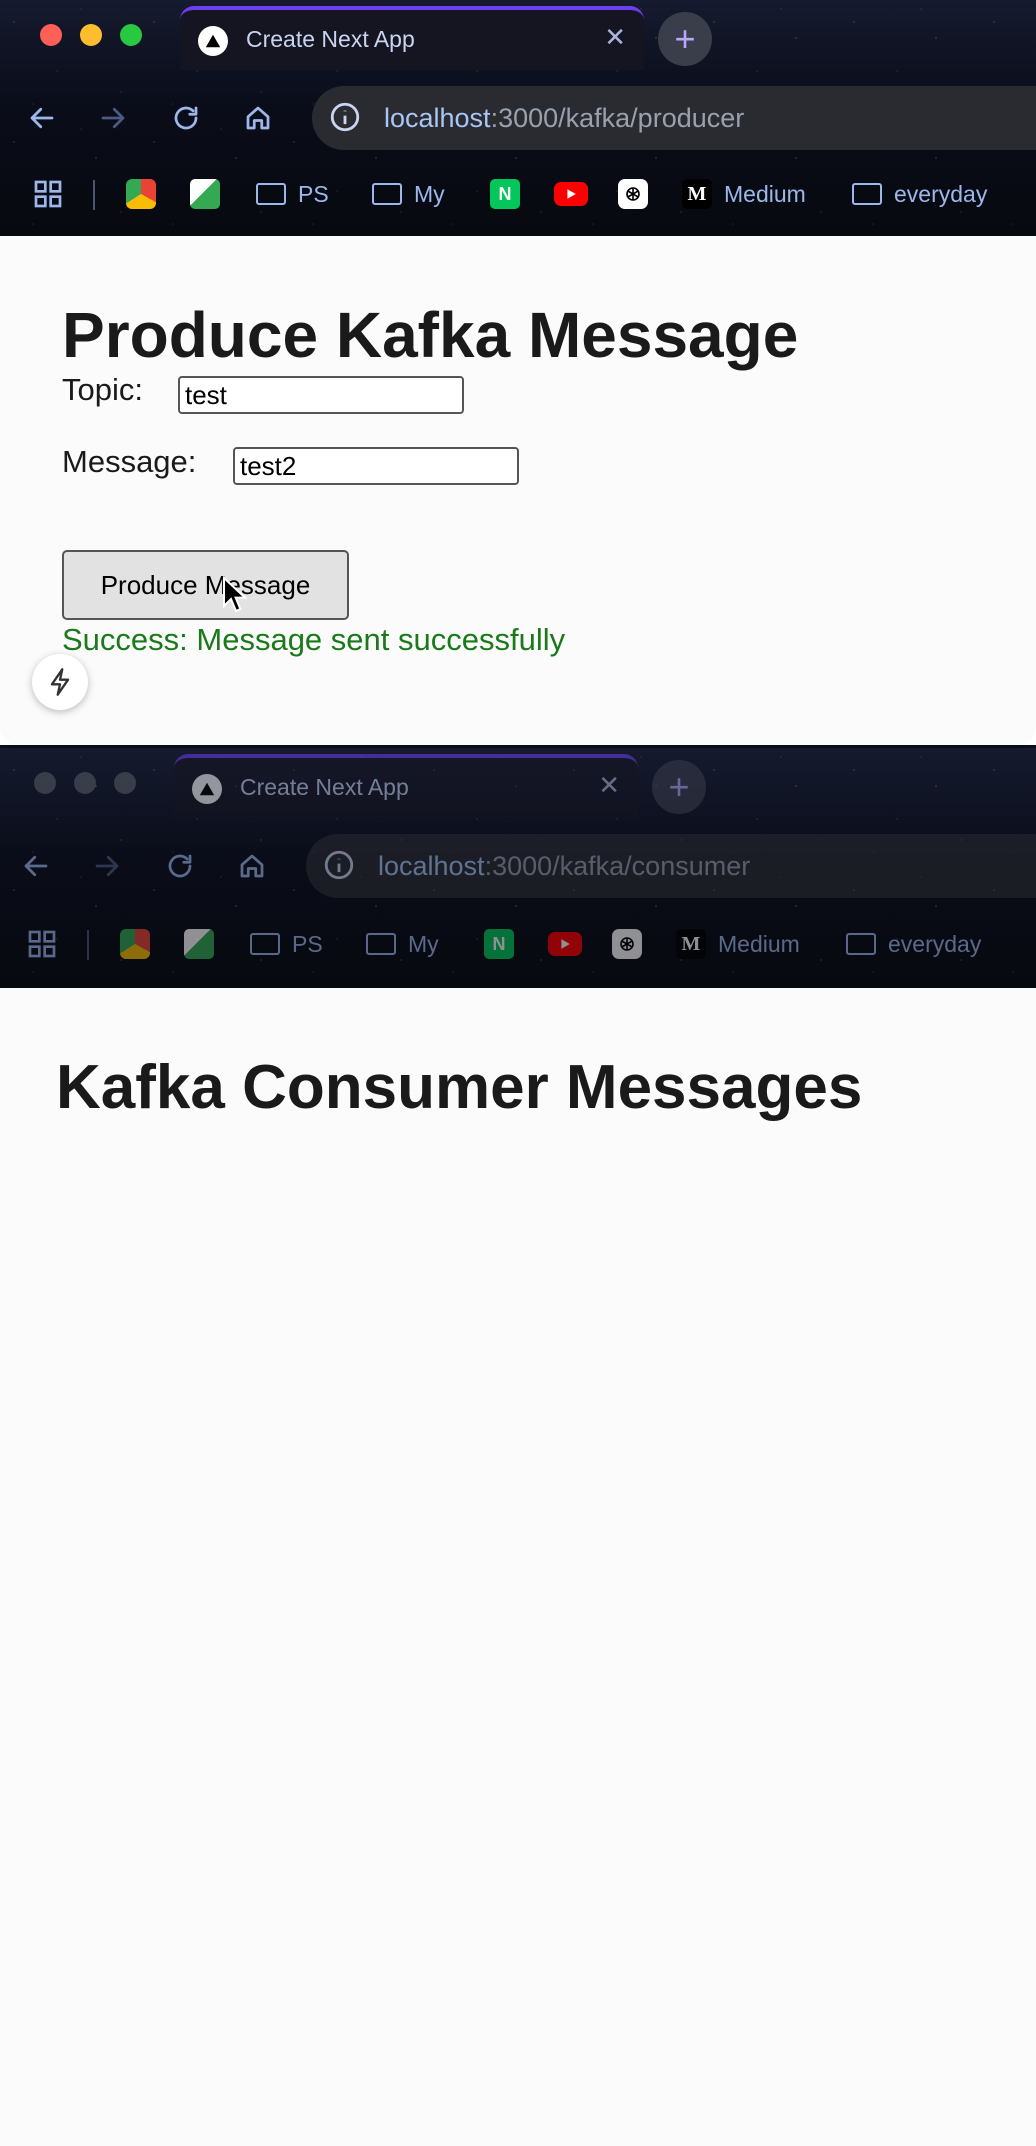 Image resolution: width=1036 pixels, height=2146 pixels. Describe the element at coordinates (60, 682) in the screenshot. I see `nextjs-dev-indicator-bolt-icon` at that location.